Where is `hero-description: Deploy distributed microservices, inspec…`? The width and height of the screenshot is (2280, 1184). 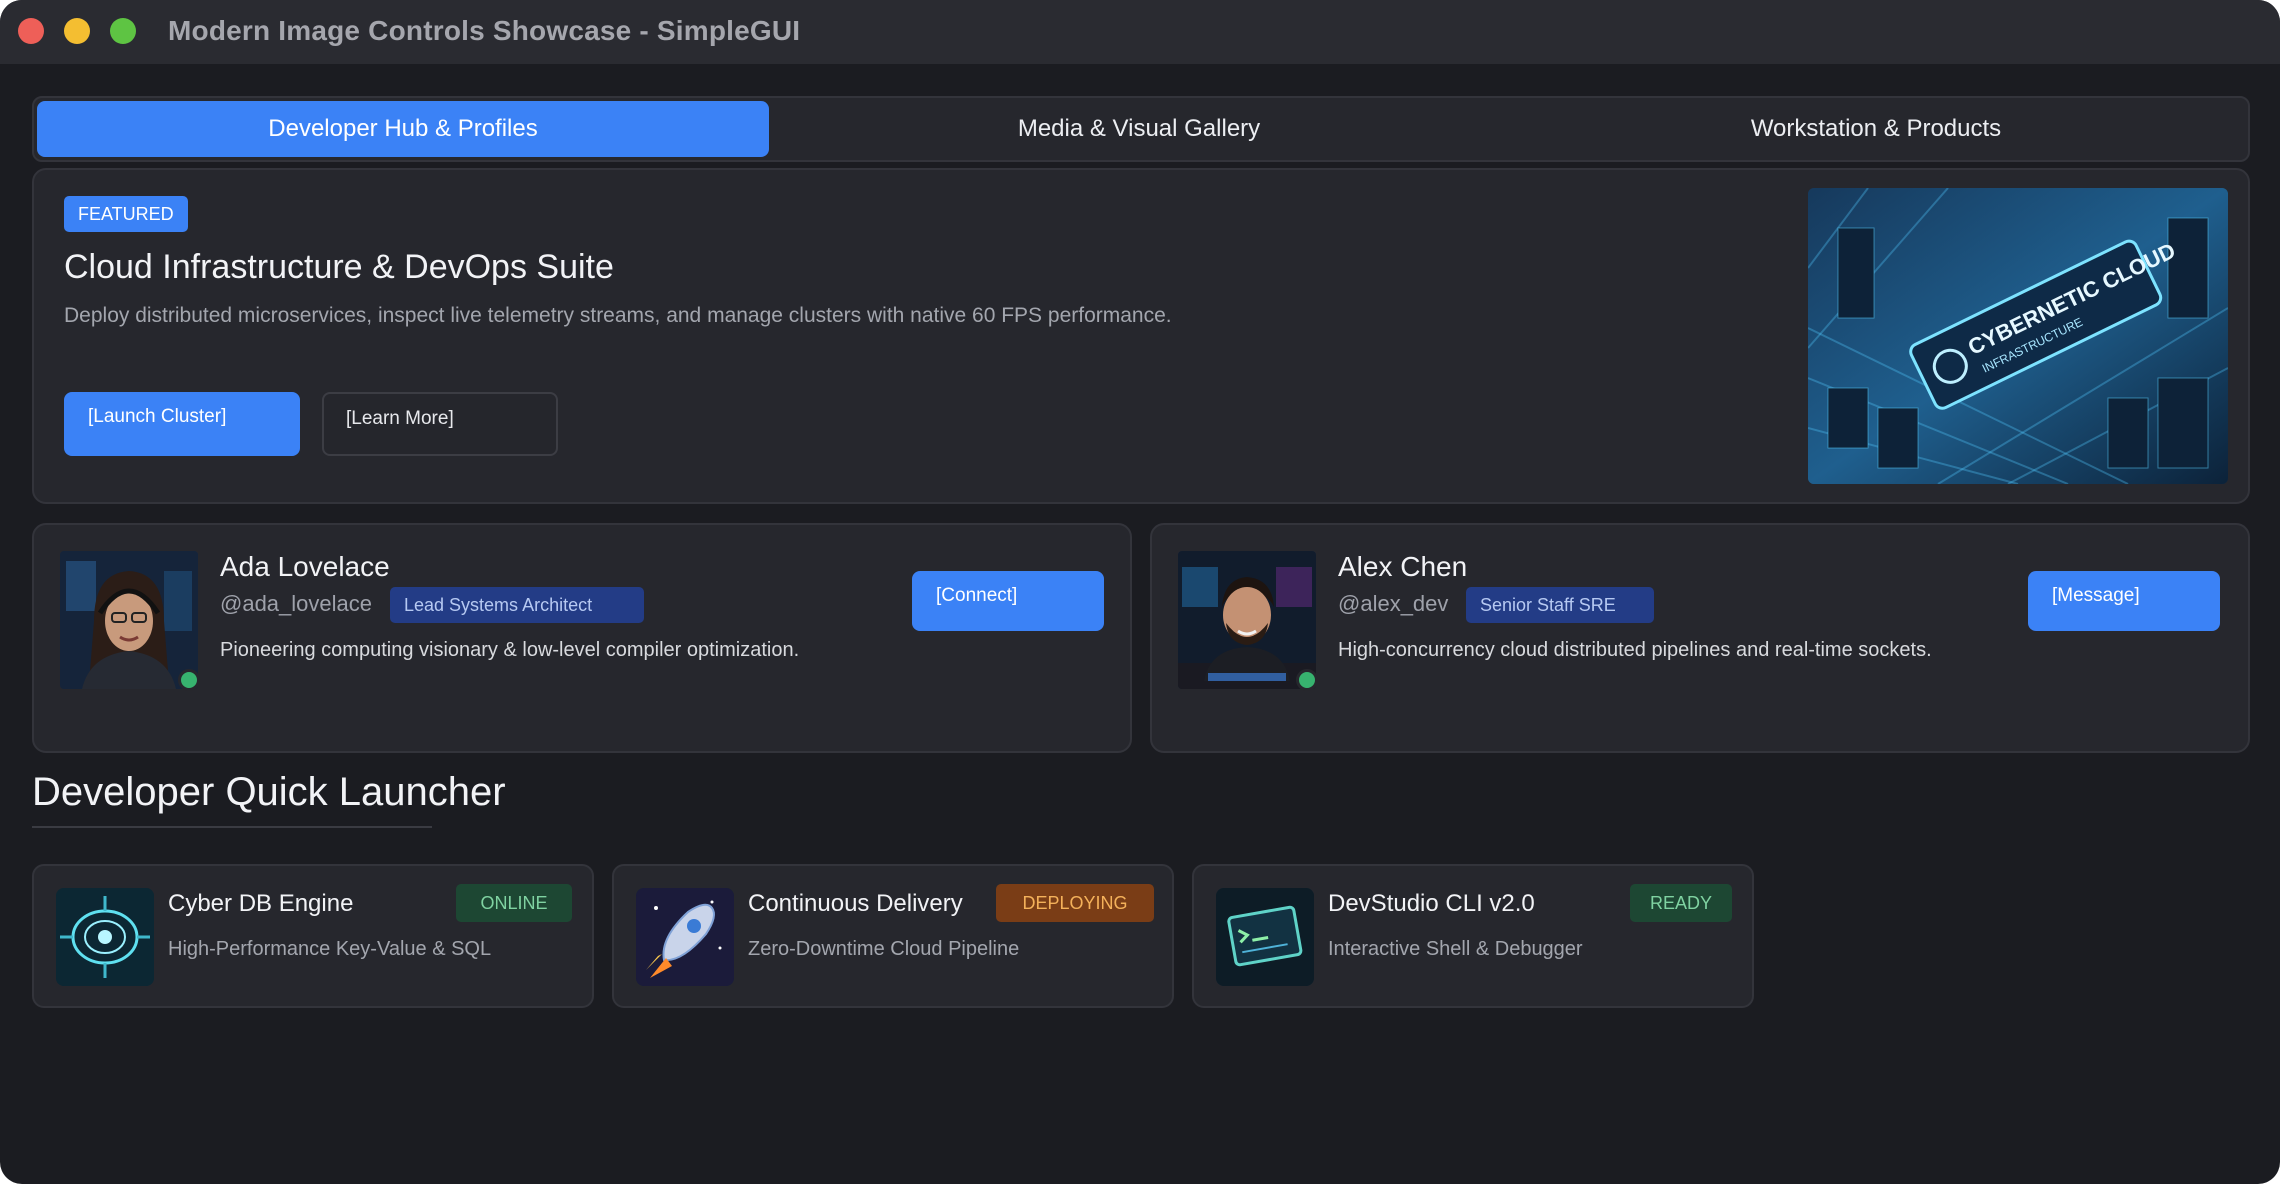 hero-description: Deploy distributed microservices, inspec… is located at coordinates (618, 315).